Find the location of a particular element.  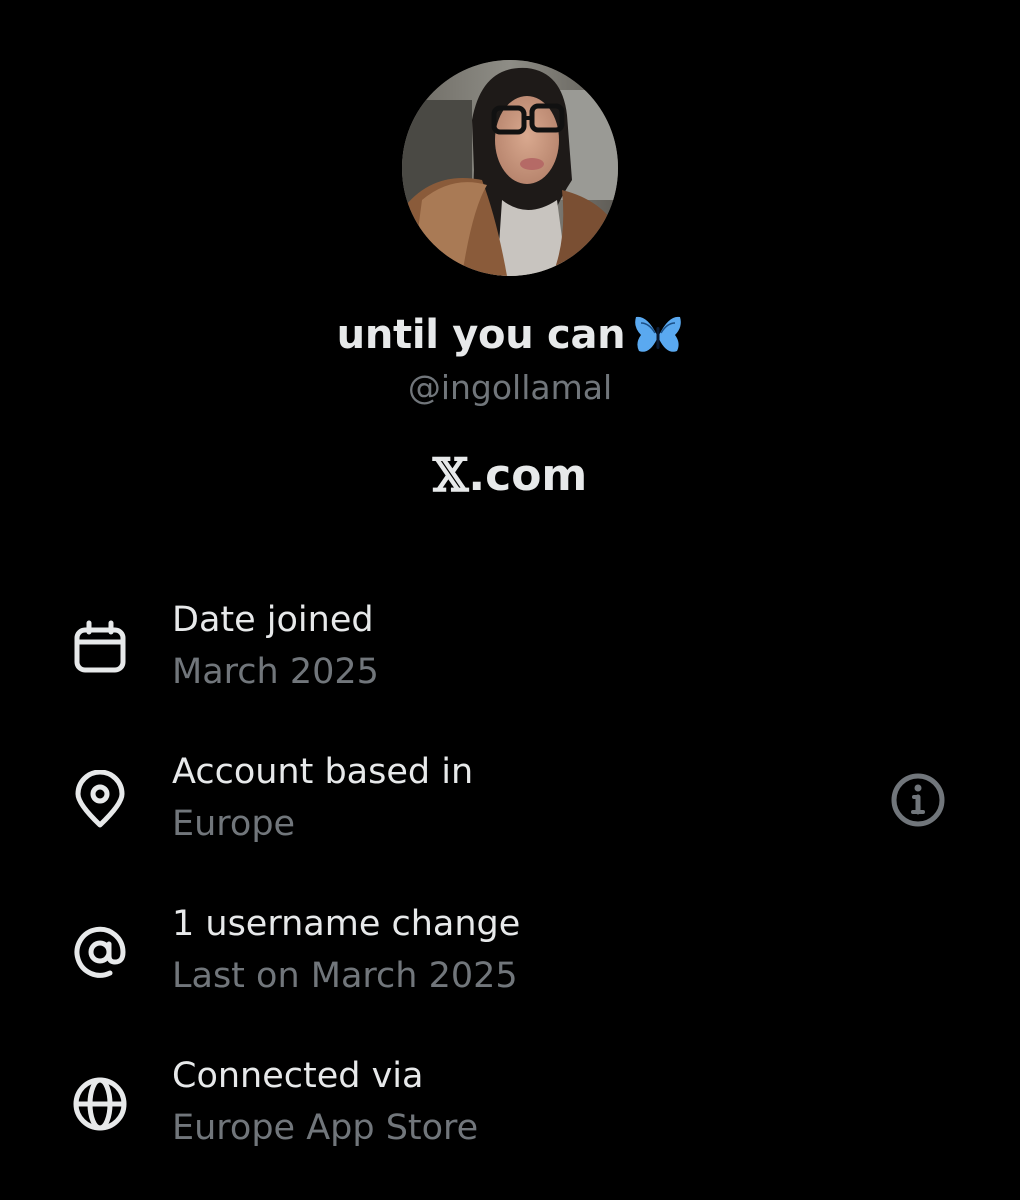

avatar is located at coordinates (510, 168).